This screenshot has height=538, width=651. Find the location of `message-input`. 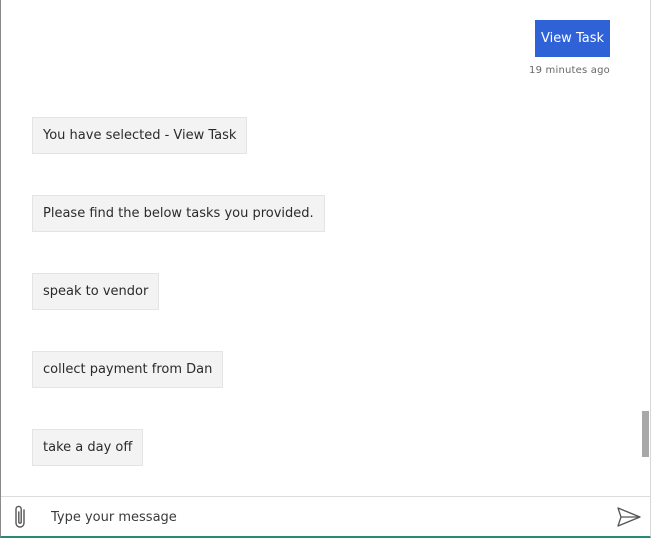

message-input is located at coordinates (321, 517).